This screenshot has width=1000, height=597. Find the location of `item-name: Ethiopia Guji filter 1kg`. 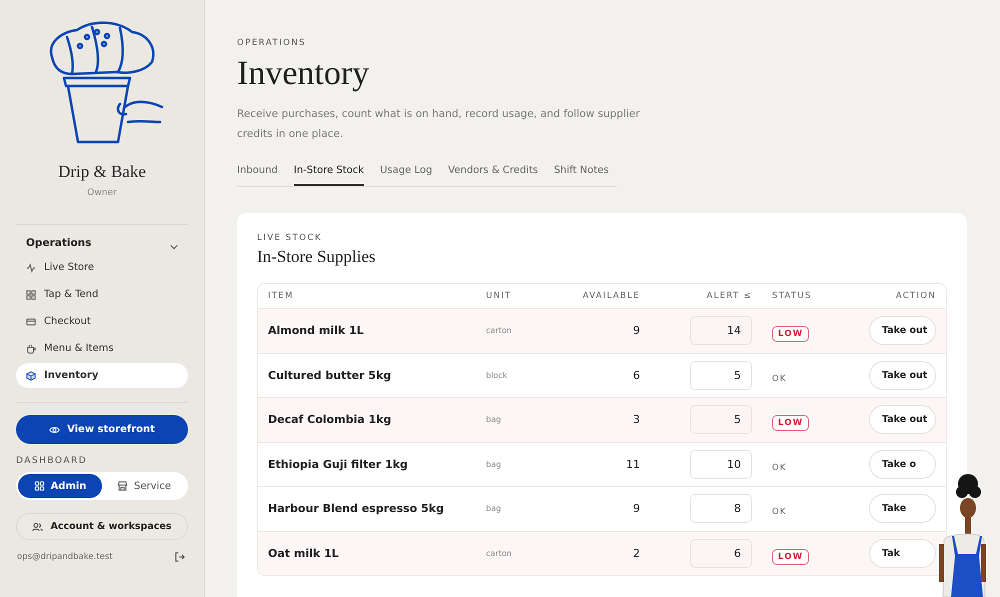

item-name: Ethiopia Guji filter 1kg is located at coordinates (338, 464).